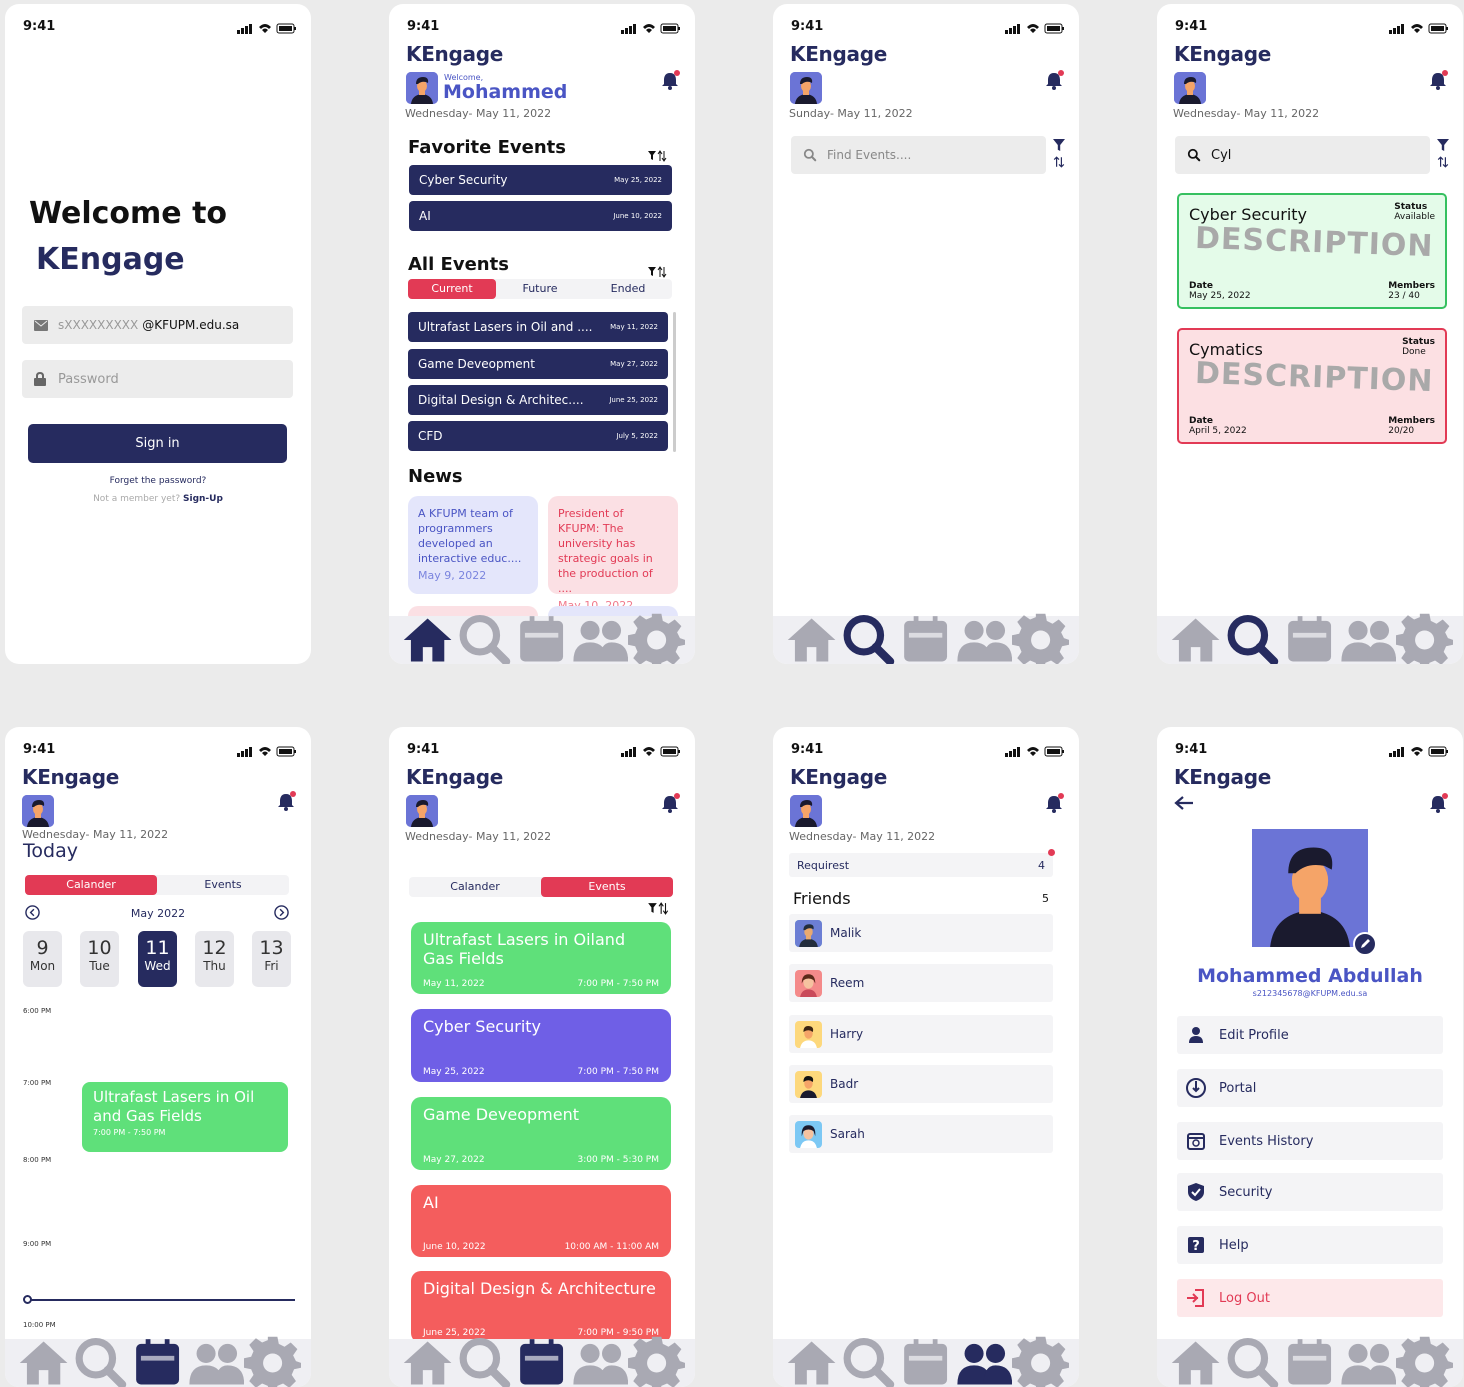 The width and height of the screenshot is (1464, 1387). I want to click on event-card: AI June 10, 2022 10:00 AM - 11:00 AM, so click(541, 1221).